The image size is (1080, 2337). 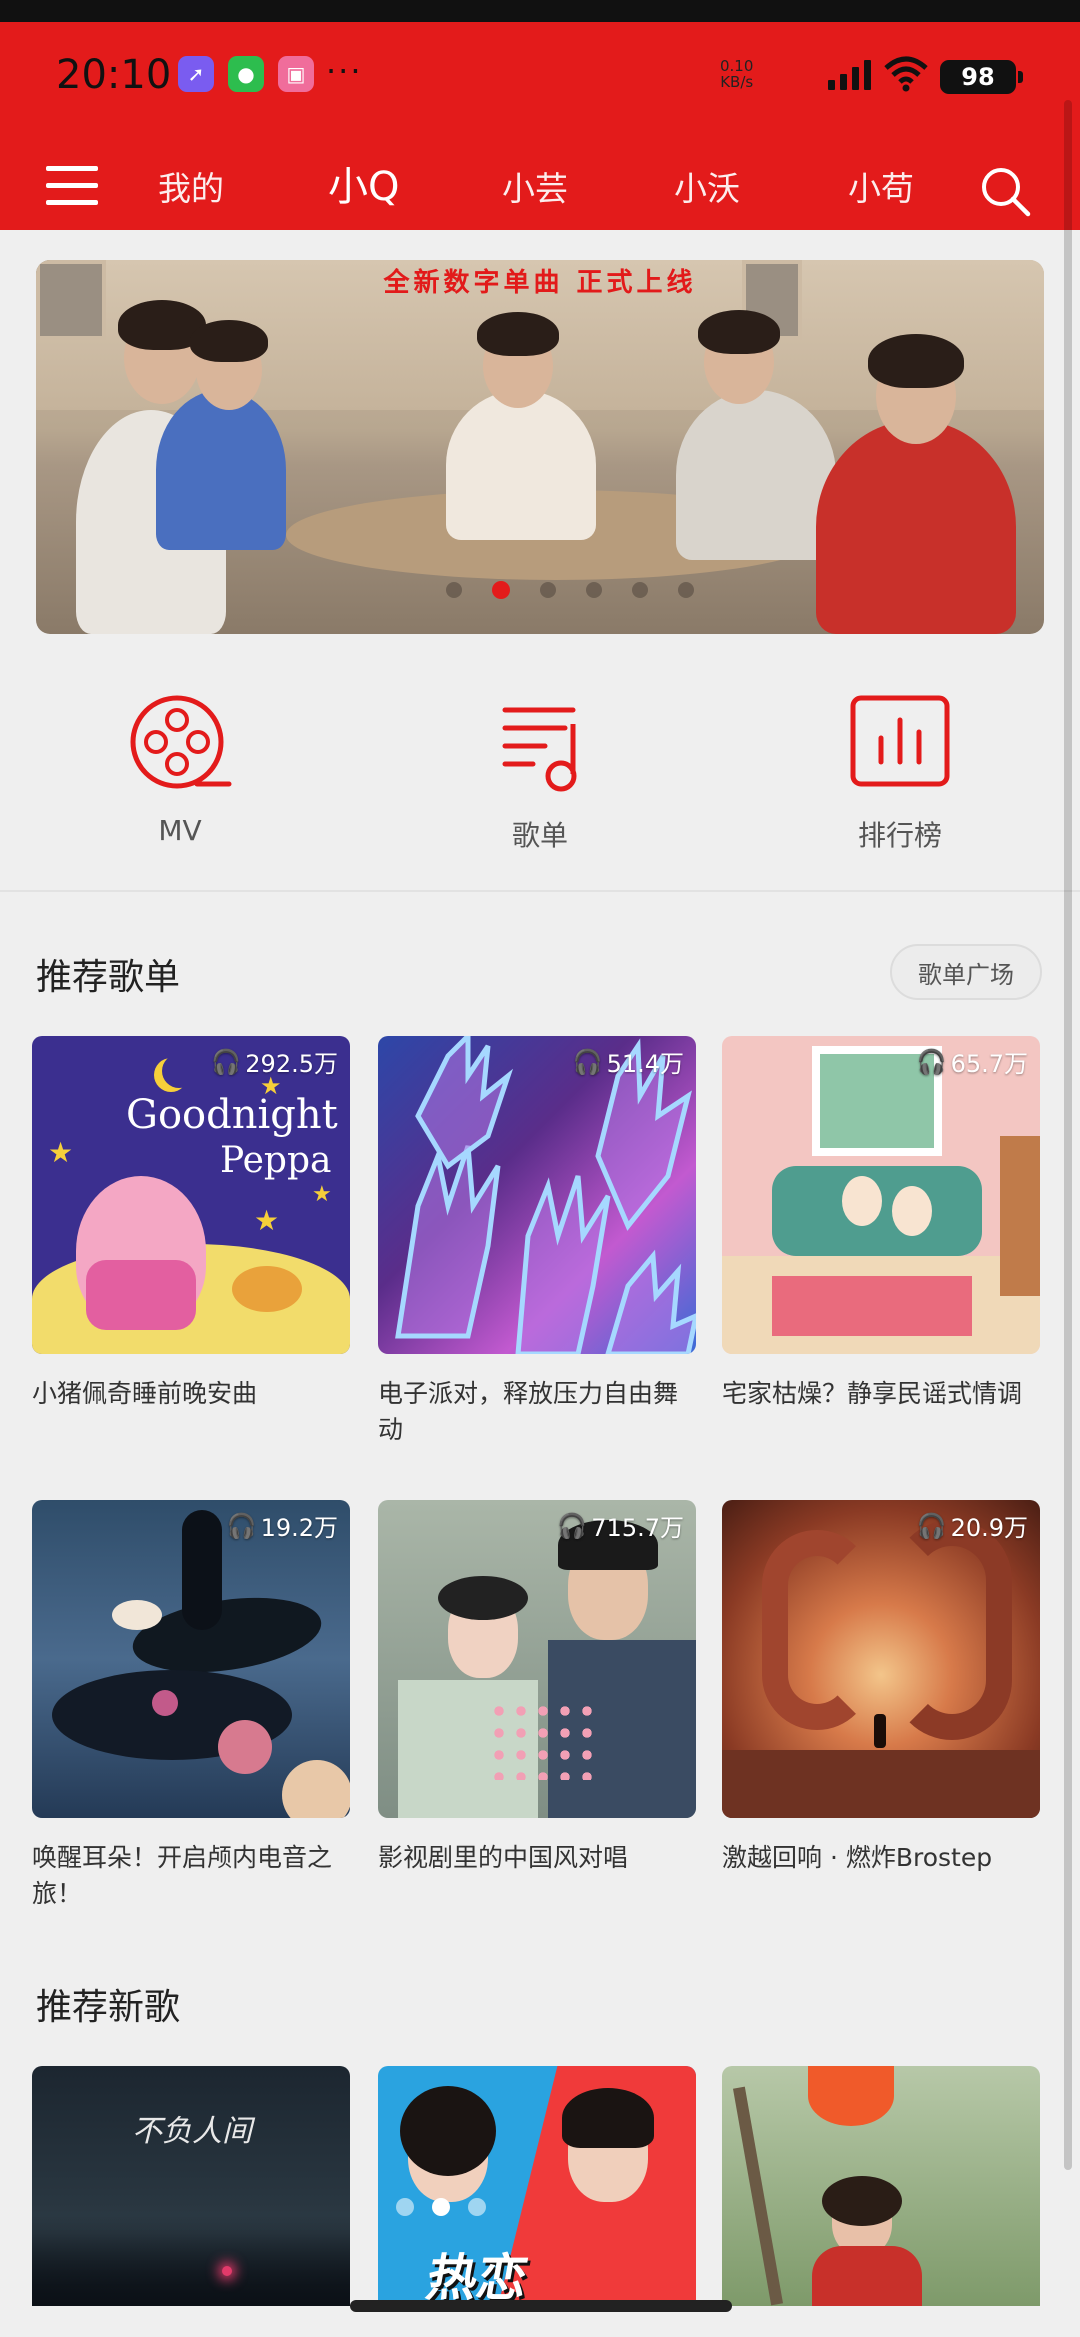 I want to click on search-icon, so click(x=1005, y=191).